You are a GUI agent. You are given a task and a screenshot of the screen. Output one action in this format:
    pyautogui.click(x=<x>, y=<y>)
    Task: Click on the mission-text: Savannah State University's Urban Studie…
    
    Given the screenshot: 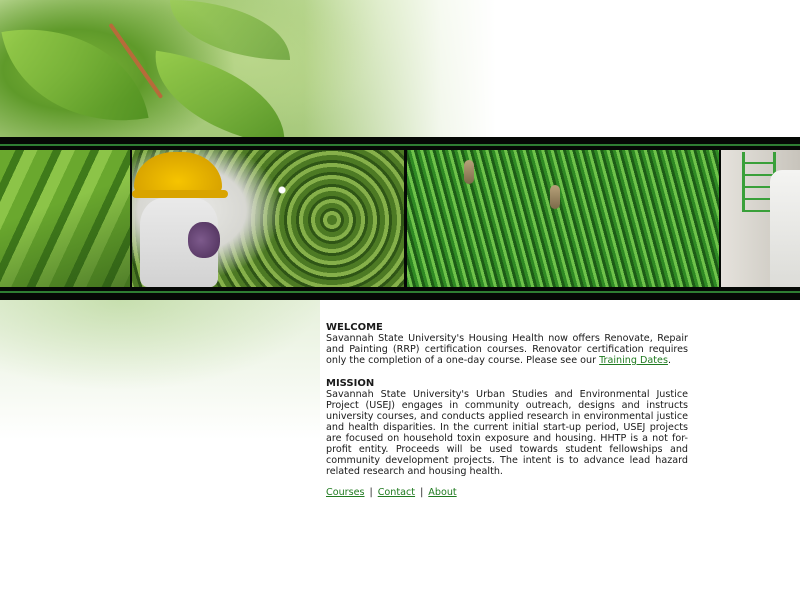 What is the action you would take?
    pyautogui.click(x=507, y=433)
    